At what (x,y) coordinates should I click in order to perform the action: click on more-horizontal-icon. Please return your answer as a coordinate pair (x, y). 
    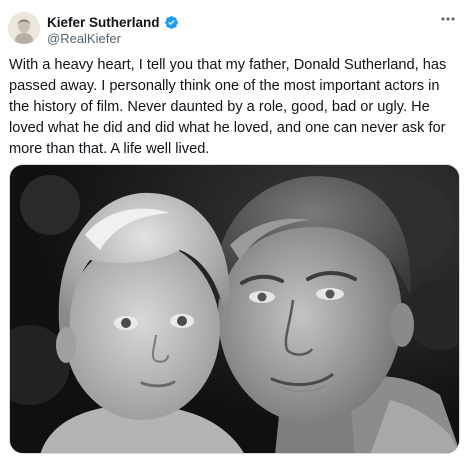
    Looking at the image, I should click on (448, 19).